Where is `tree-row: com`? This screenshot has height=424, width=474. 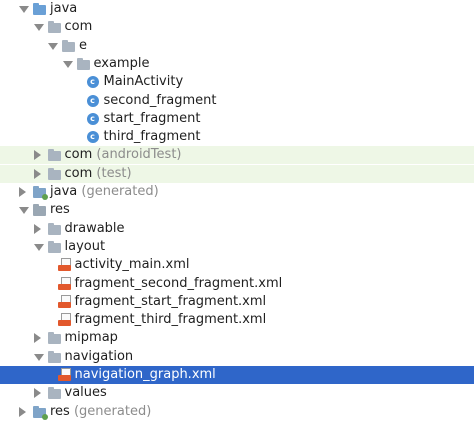 tree-row: com is located at coordinates (237, 27).